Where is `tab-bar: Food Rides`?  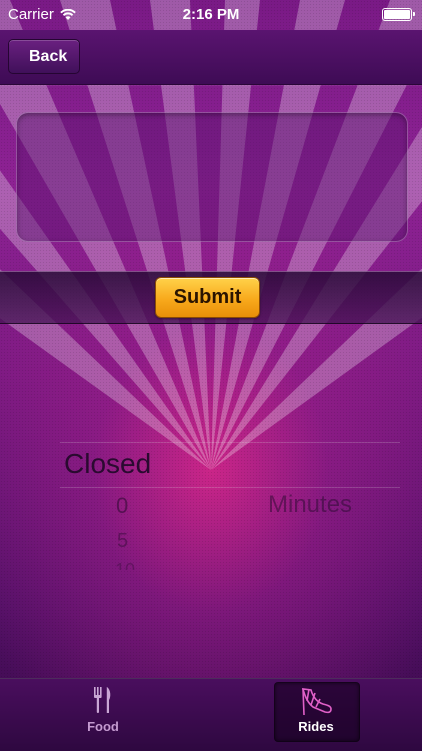
tab-bar: Food Rides is located at coordinates (211, 714).